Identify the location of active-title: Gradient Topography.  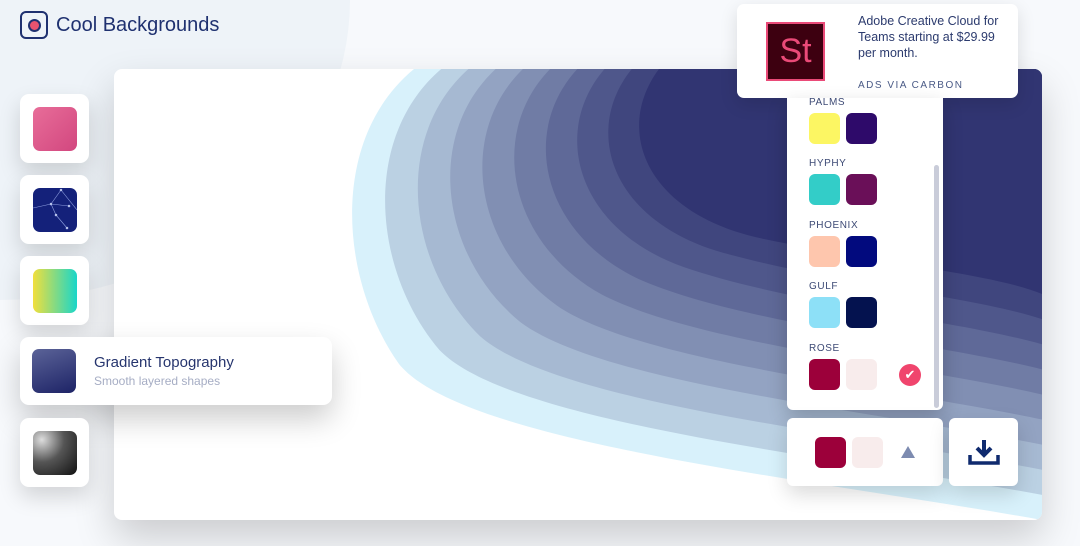
(164, 362).